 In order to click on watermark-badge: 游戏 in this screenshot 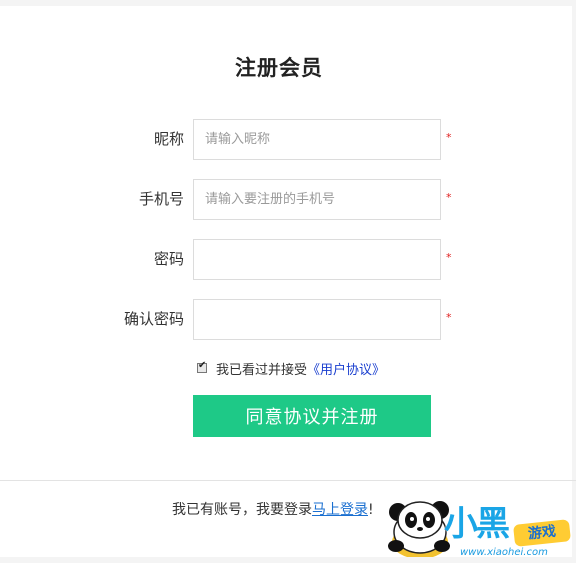, I will do `click(542, 533)`.